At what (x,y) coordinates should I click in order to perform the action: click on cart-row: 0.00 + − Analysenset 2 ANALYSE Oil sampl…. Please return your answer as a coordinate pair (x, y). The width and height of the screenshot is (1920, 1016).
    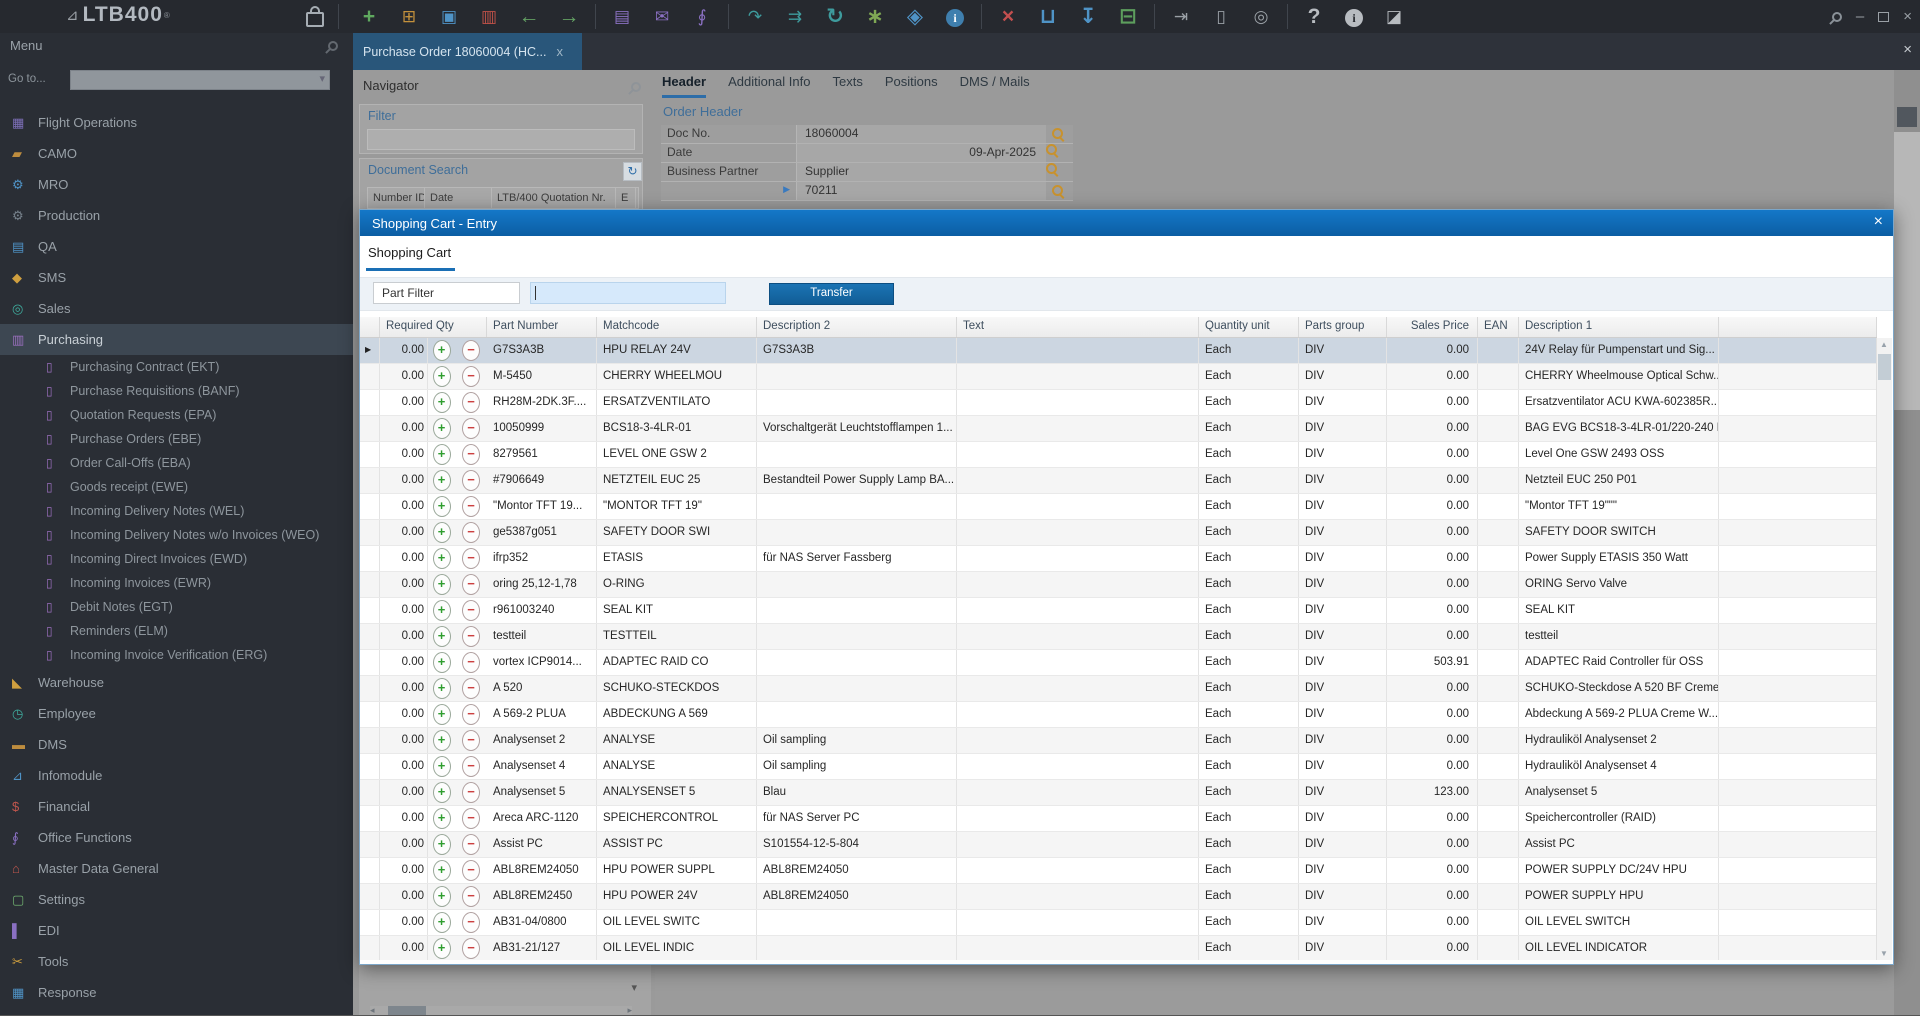
    Looking at the image, I should click on (1118, 741).